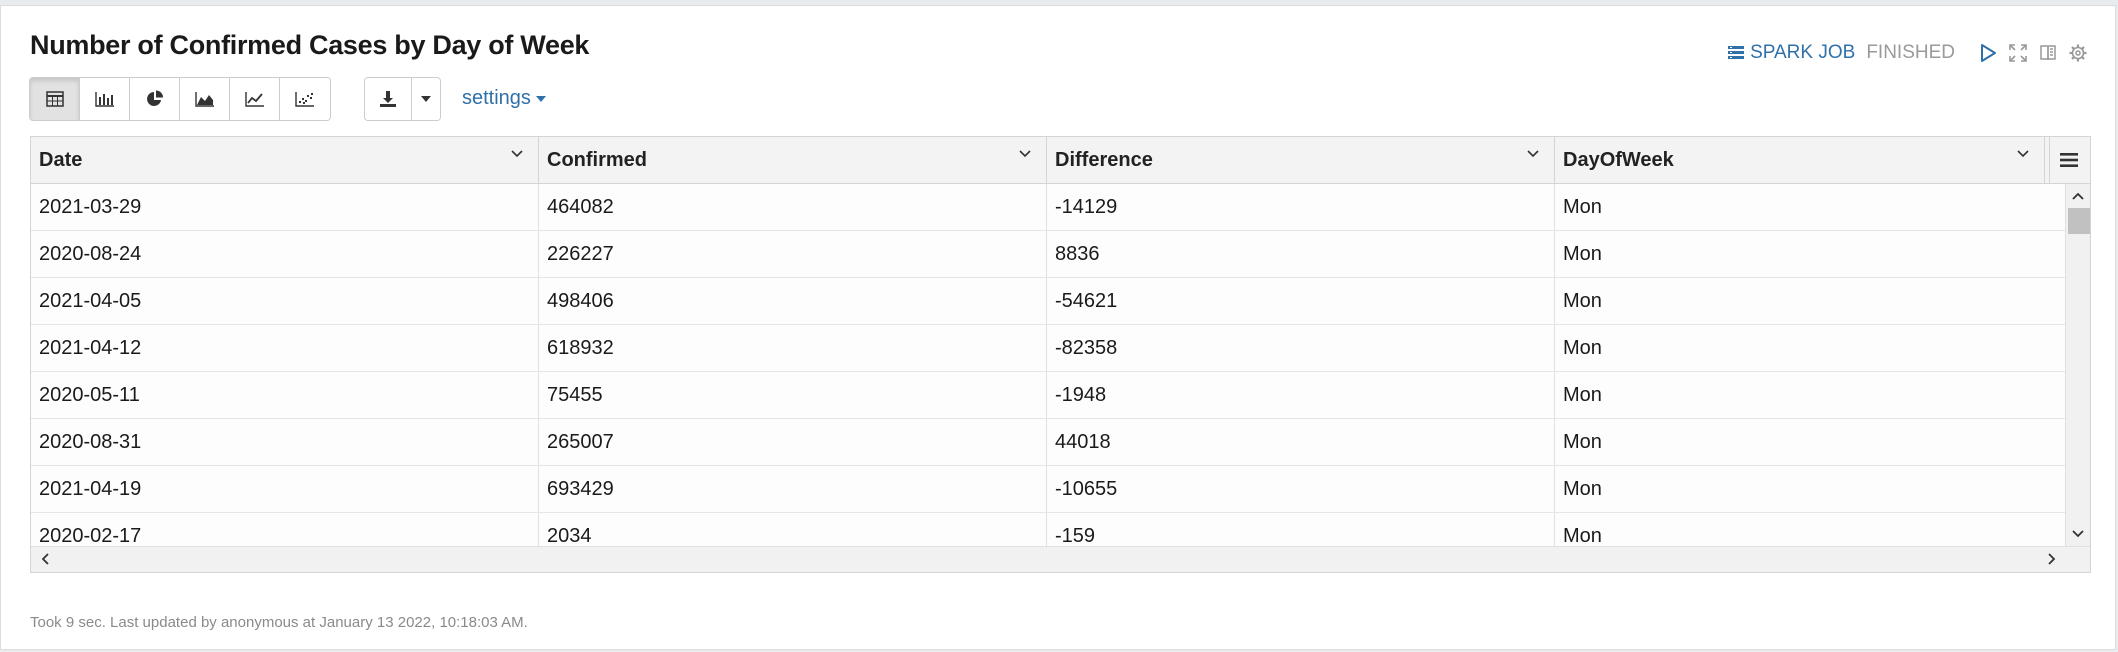 The image size is (2118, 652). What do you see at coordinates (1301, 301) in the screenshot?
I see `cell-difference: -54621` at bounding box center [1301, 301].